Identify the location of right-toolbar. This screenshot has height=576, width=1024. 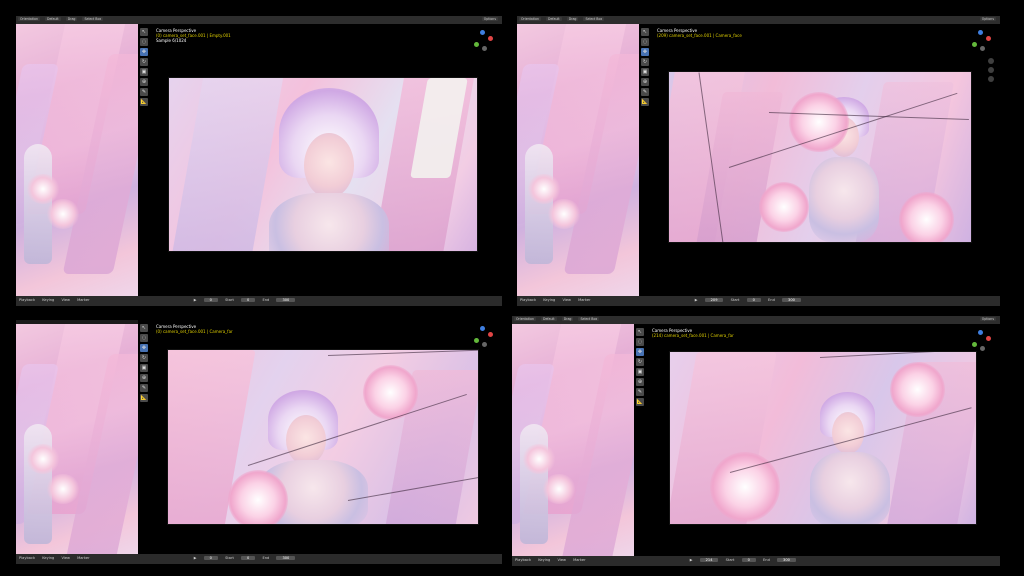
(992, 71).